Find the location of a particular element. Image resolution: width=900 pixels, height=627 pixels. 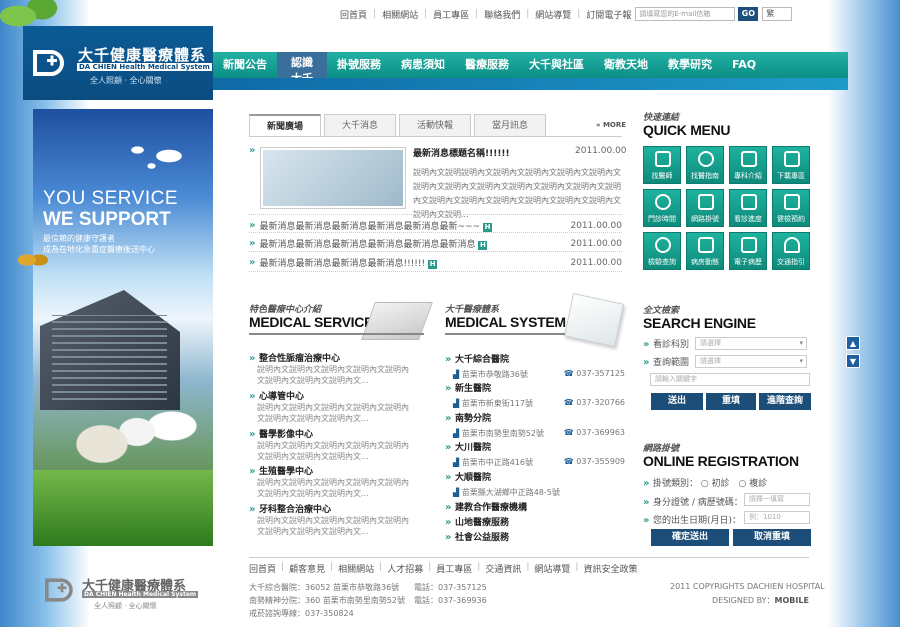

scroll-up-icon: ▲ is located at coordinates (853, 343).